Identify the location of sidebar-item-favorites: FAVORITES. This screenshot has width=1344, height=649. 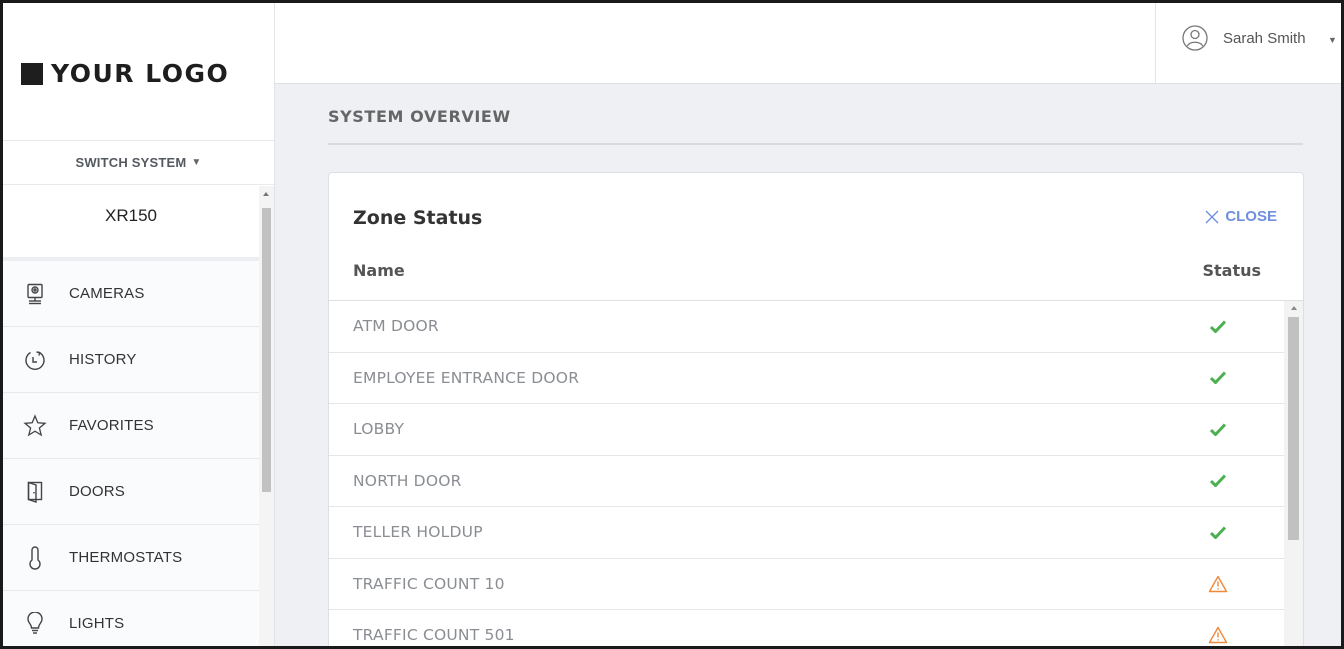
(131, 426).